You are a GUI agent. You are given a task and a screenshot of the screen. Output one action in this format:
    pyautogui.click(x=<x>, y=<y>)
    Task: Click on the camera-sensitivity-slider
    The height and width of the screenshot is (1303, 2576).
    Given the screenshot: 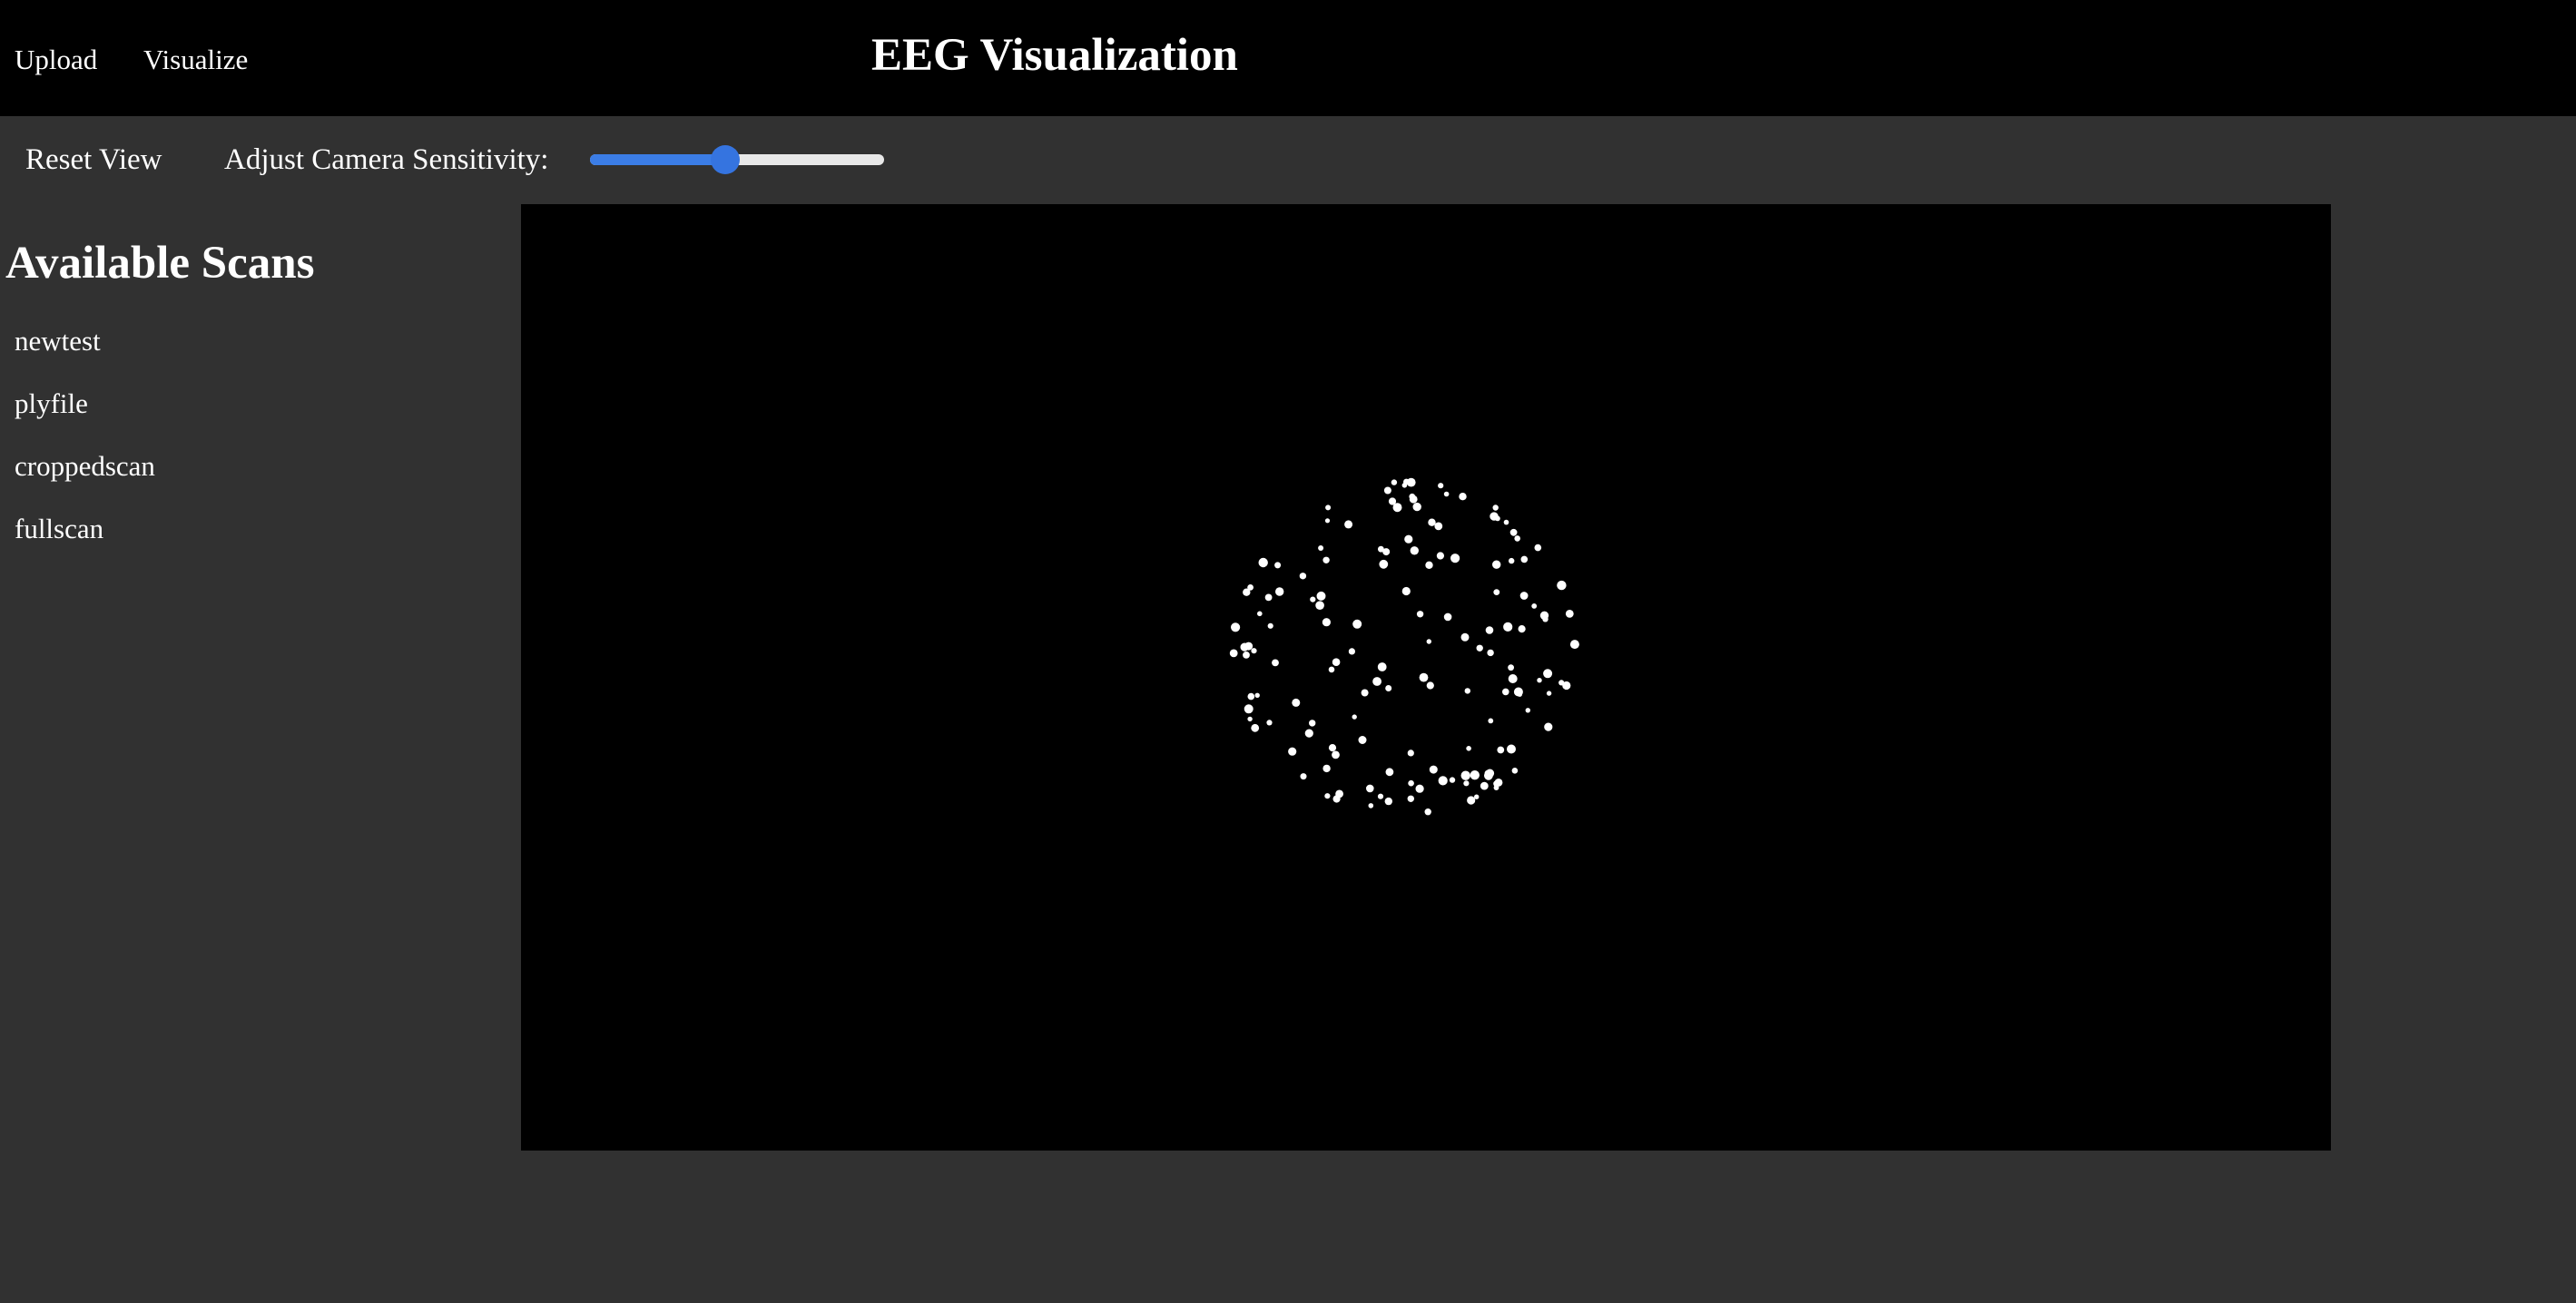 What is the action you would take?
    pyautogui.click(x=737, y=159)
    